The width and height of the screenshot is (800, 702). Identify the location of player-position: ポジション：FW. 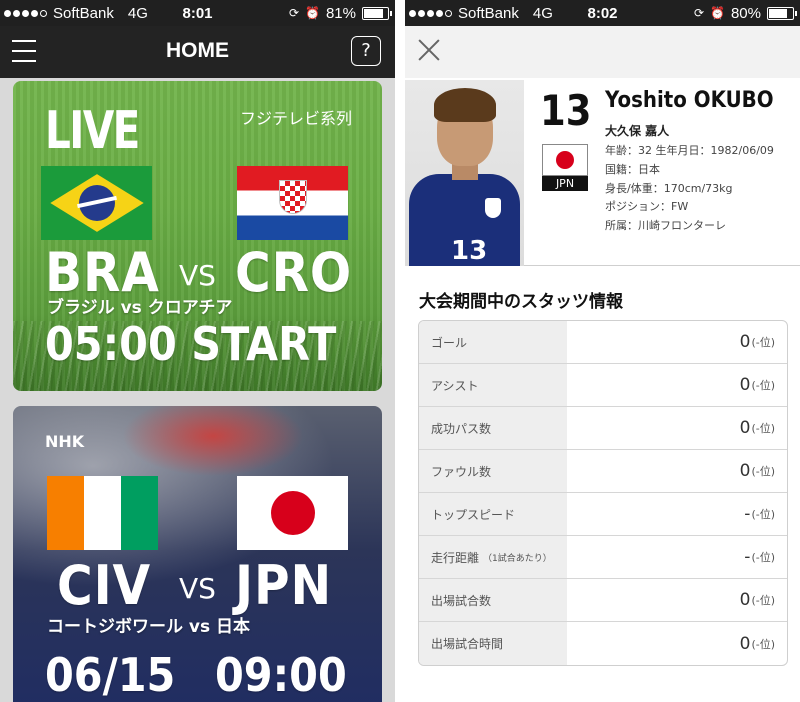
(647, 206).